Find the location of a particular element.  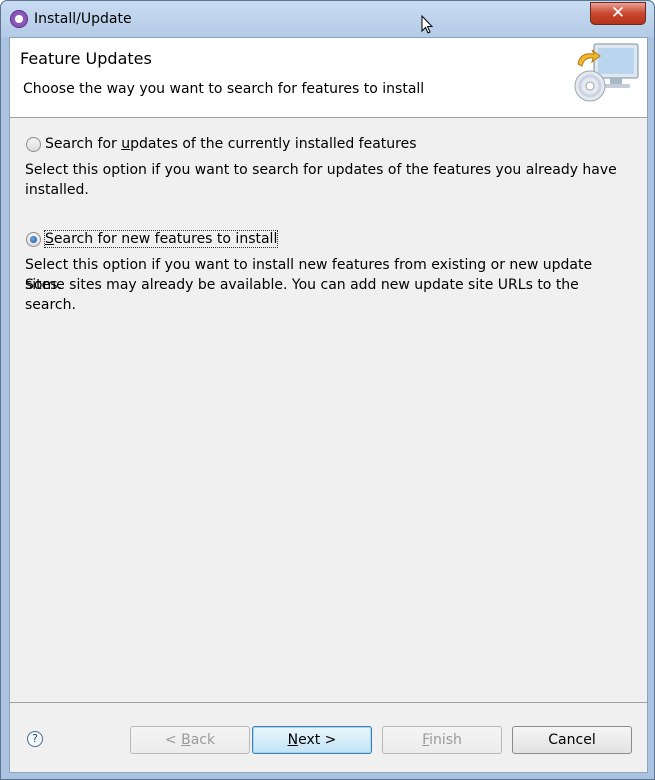

mouse-cursor-icon is located at coordinates (427, 24).